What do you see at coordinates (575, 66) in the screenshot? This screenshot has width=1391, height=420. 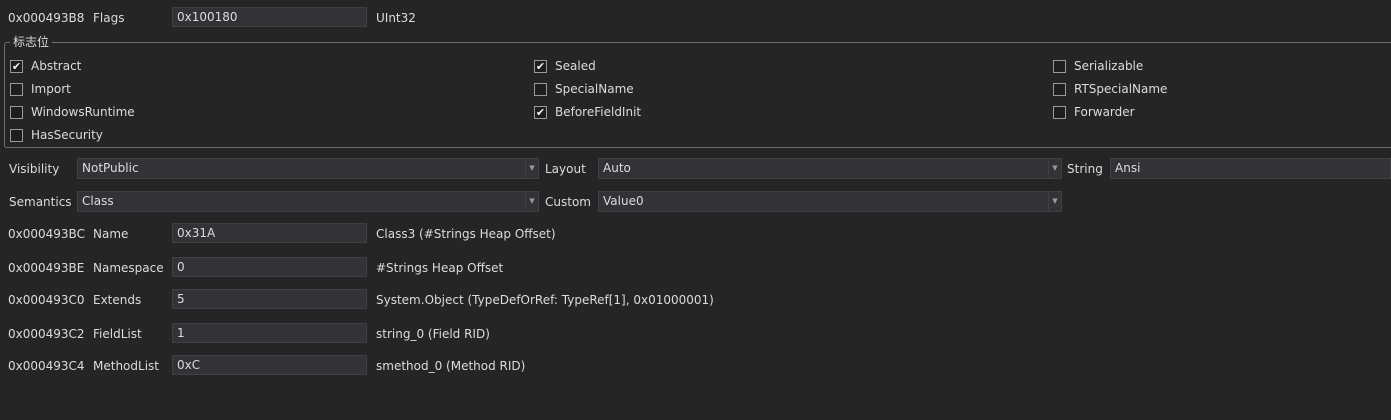 I see `checkbox-label: Sealed` at bounding box center [575, 66].